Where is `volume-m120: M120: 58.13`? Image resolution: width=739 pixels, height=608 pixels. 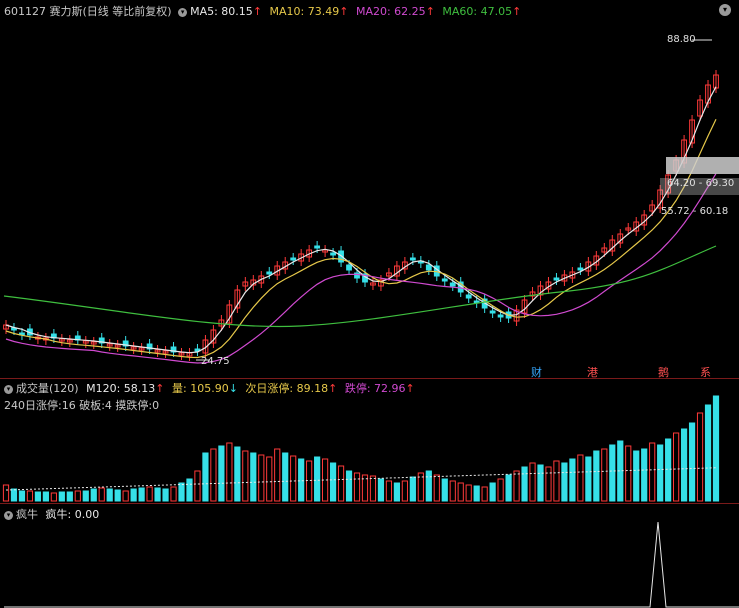
volume-m120: M120: 58.13 is located at coordinates (121, 388).